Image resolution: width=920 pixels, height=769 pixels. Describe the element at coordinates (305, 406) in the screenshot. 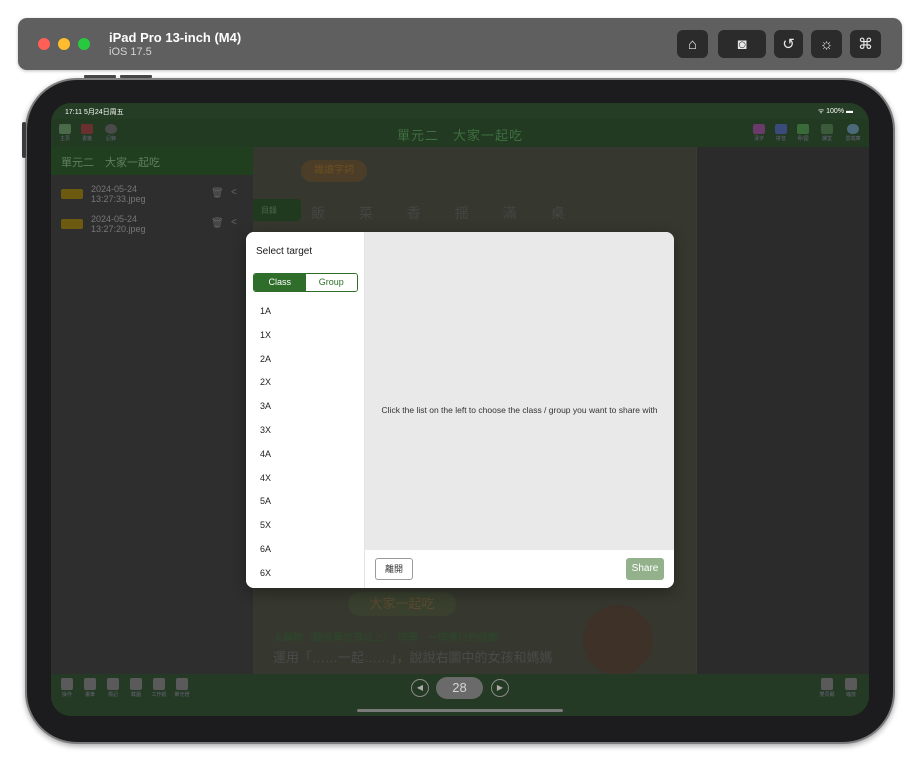

I see `class-item-3a: 3A` at that location.